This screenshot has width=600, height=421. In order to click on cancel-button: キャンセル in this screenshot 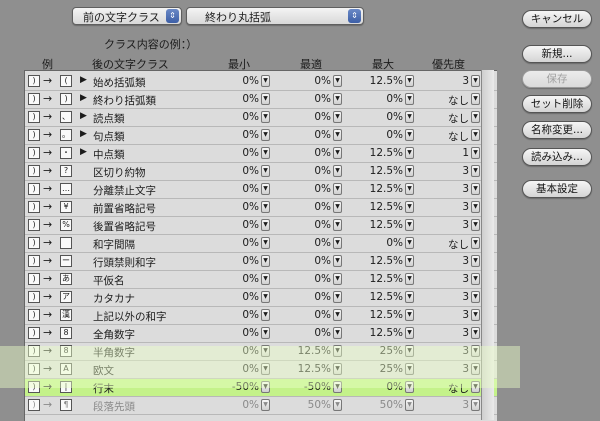, I will do `click(557, 19)`.